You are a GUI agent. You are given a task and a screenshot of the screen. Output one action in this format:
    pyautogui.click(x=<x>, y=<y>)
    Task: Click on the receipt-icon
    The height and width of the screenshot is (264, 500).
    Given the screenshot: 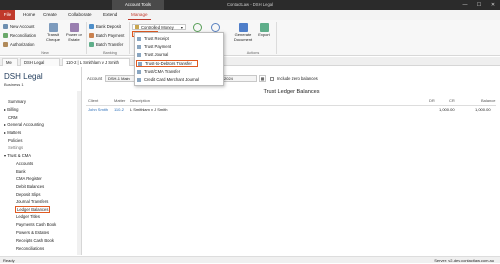 What is the action you would take?
    pyautogui.click(x=139, y=38)
    